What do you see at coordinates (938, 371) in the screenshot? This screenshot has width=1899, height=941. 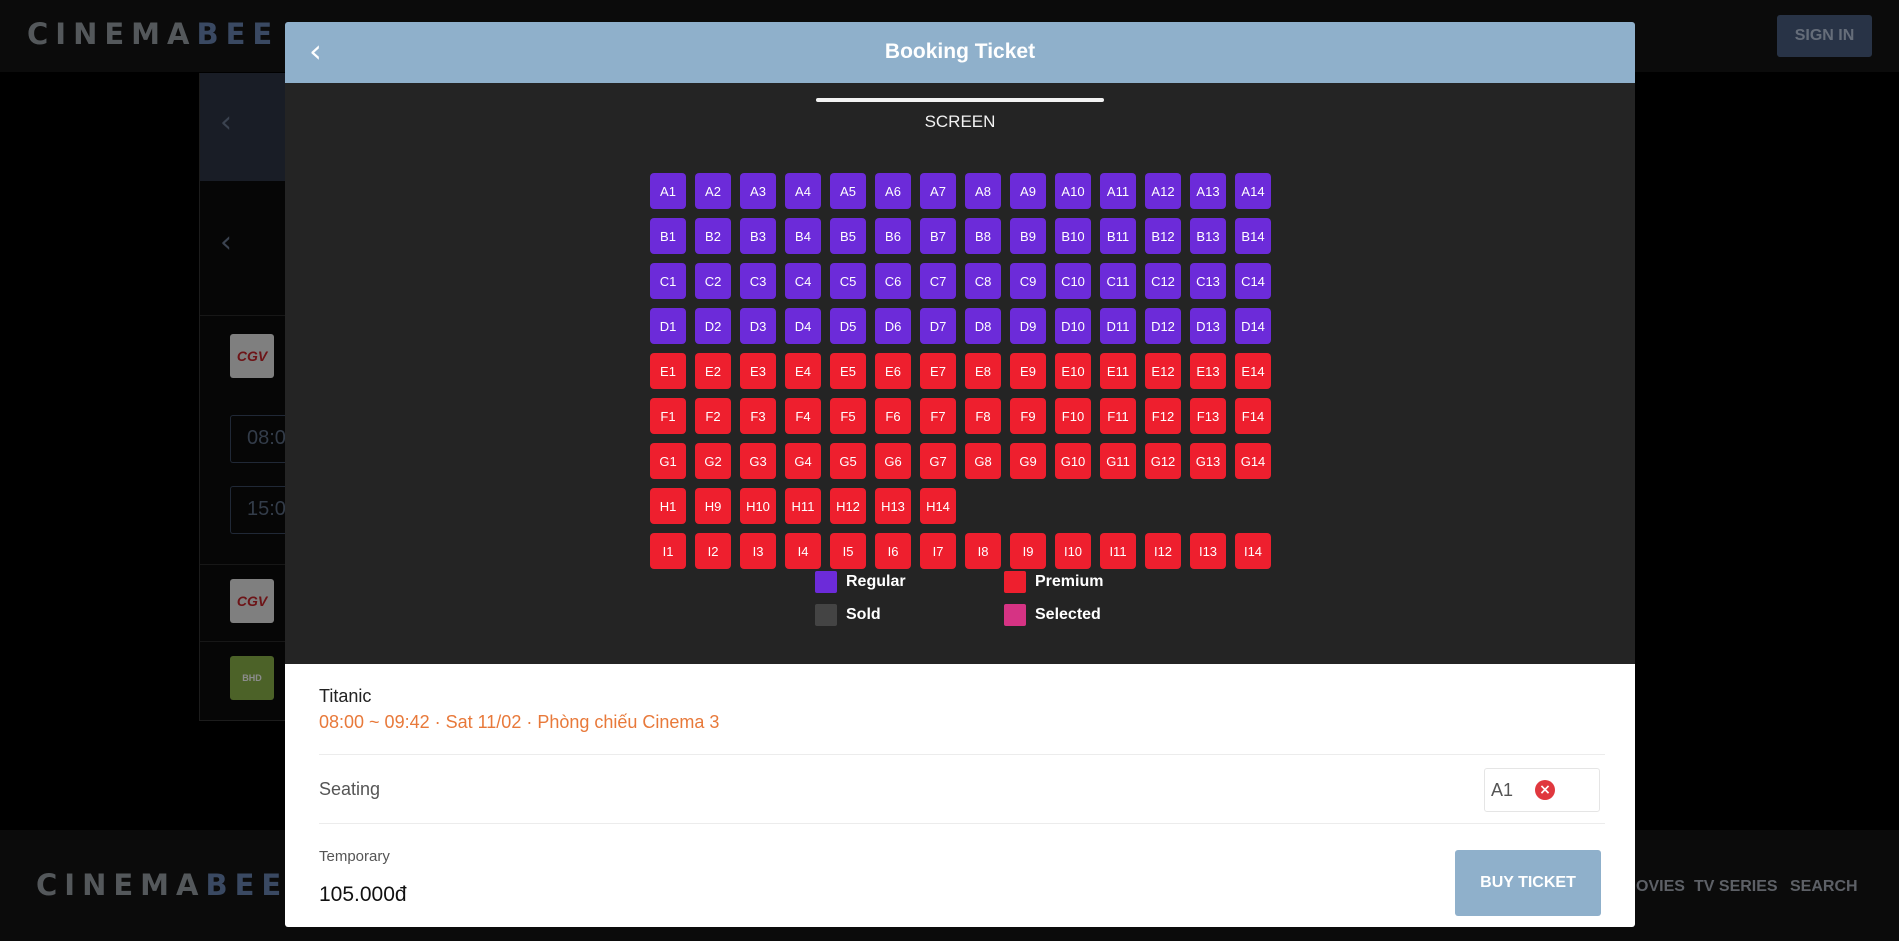 I see `seat-e7: E7` at bounding box center [938, 371].